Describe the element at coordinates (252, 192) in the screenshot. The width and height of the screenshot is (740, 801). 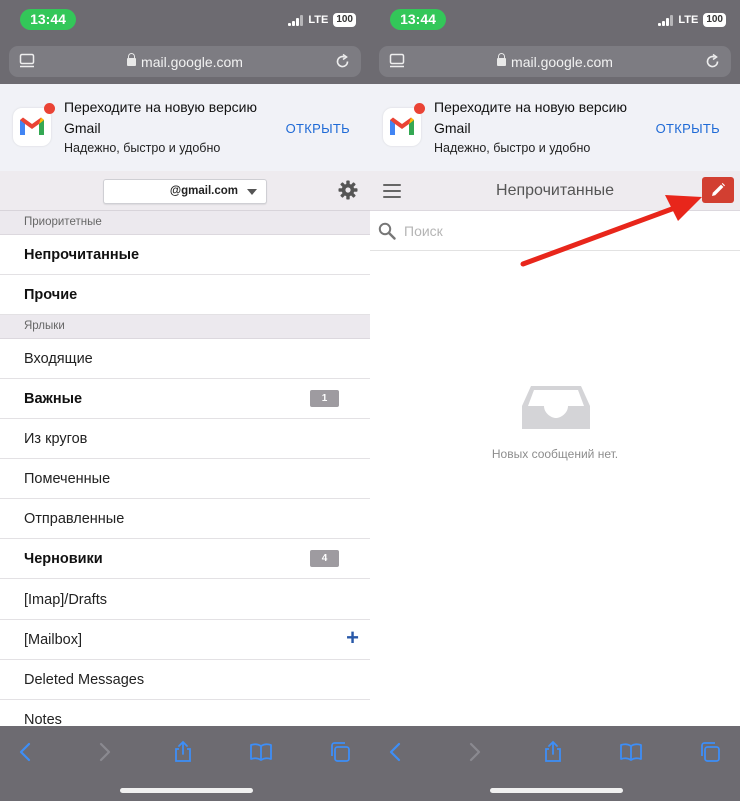
I see `caret-down-icon` at that location.